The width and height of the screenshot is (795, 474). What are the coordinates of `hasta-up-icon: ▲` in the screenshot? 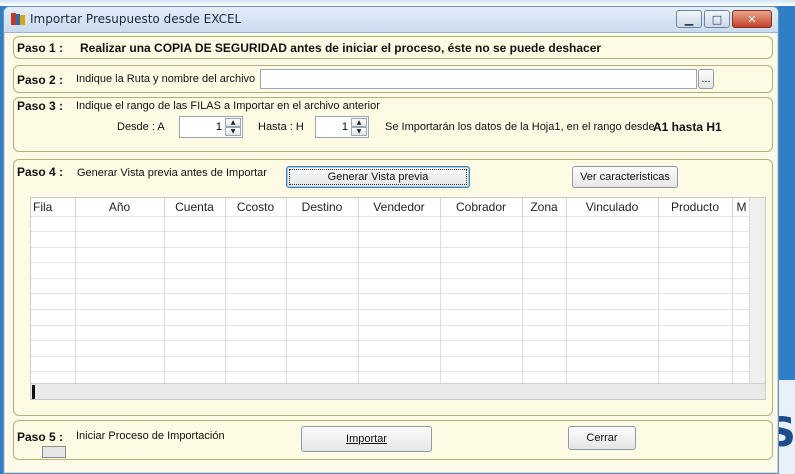 It's located at (359, 122).